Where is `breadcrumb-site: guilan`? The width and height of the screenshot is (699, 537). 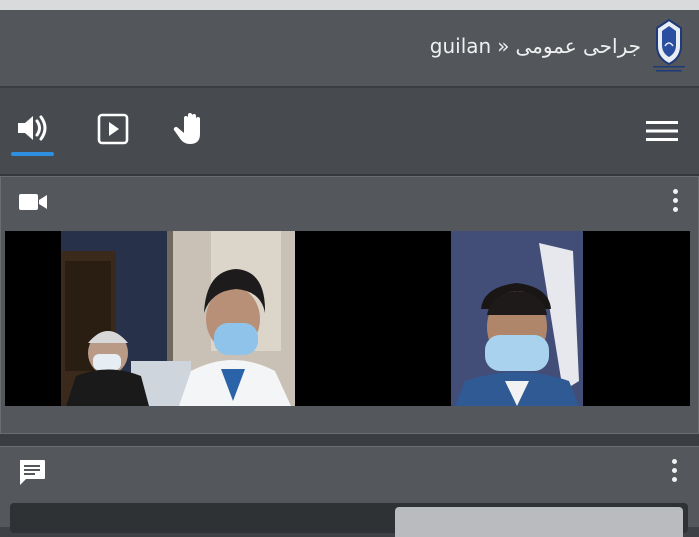
breadcrumb-site: guilan is located at coordinates (460, 46).